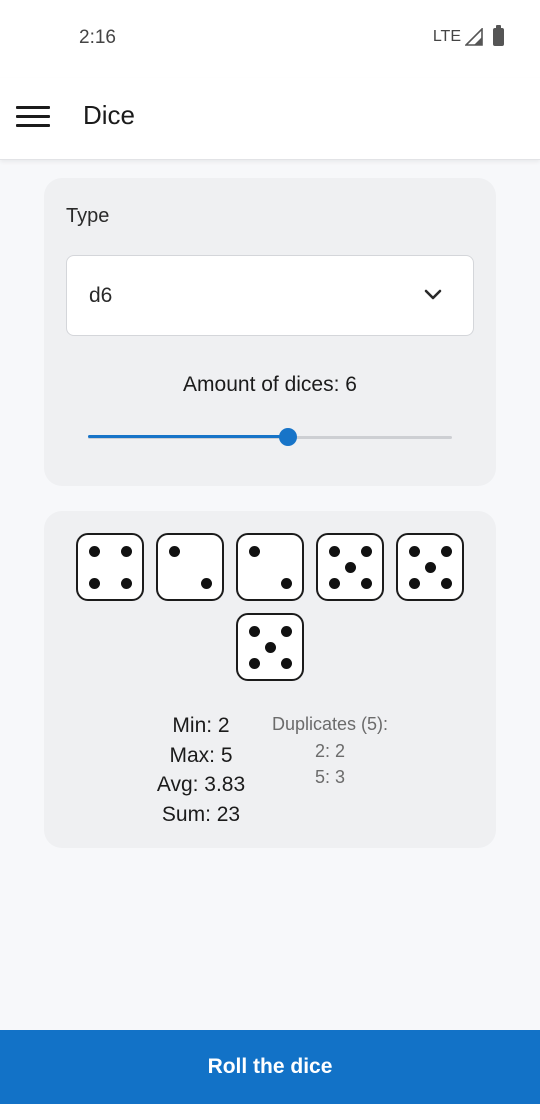 This screenshot has height=1120, width=540. Describe the element at coordinates (330, 777) in the screenshot. I see `duplicate-item: 5: 3` at that location.